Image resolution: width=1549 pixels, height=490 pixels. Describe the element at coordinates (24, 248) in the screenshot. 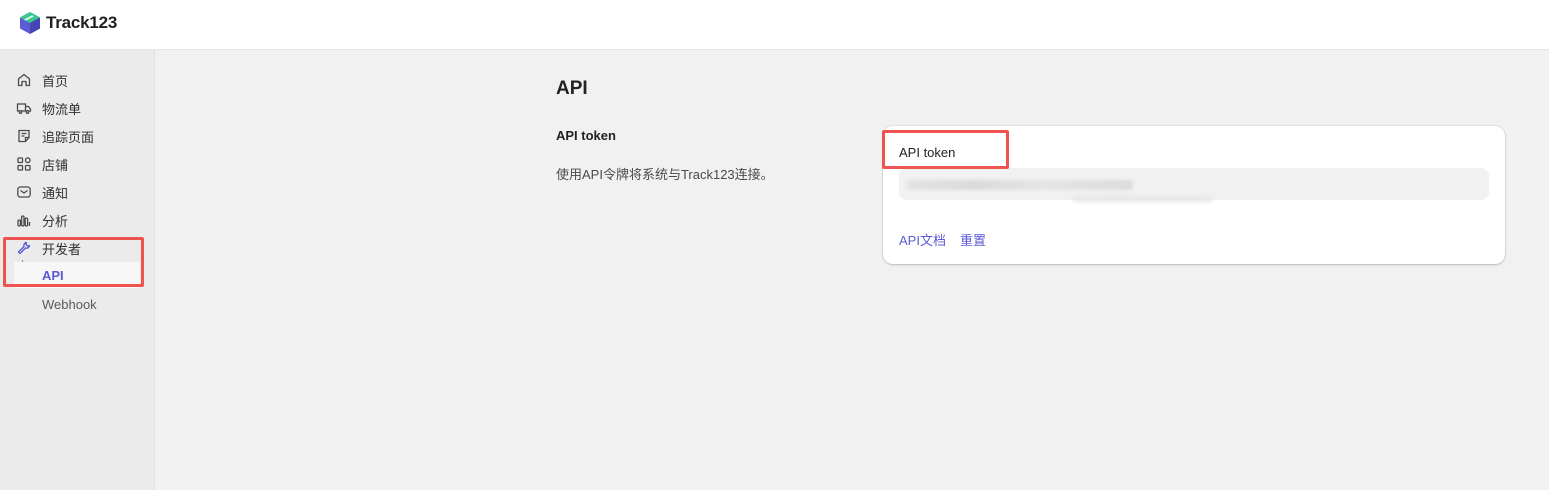

I see `wrench-icon` at that location.